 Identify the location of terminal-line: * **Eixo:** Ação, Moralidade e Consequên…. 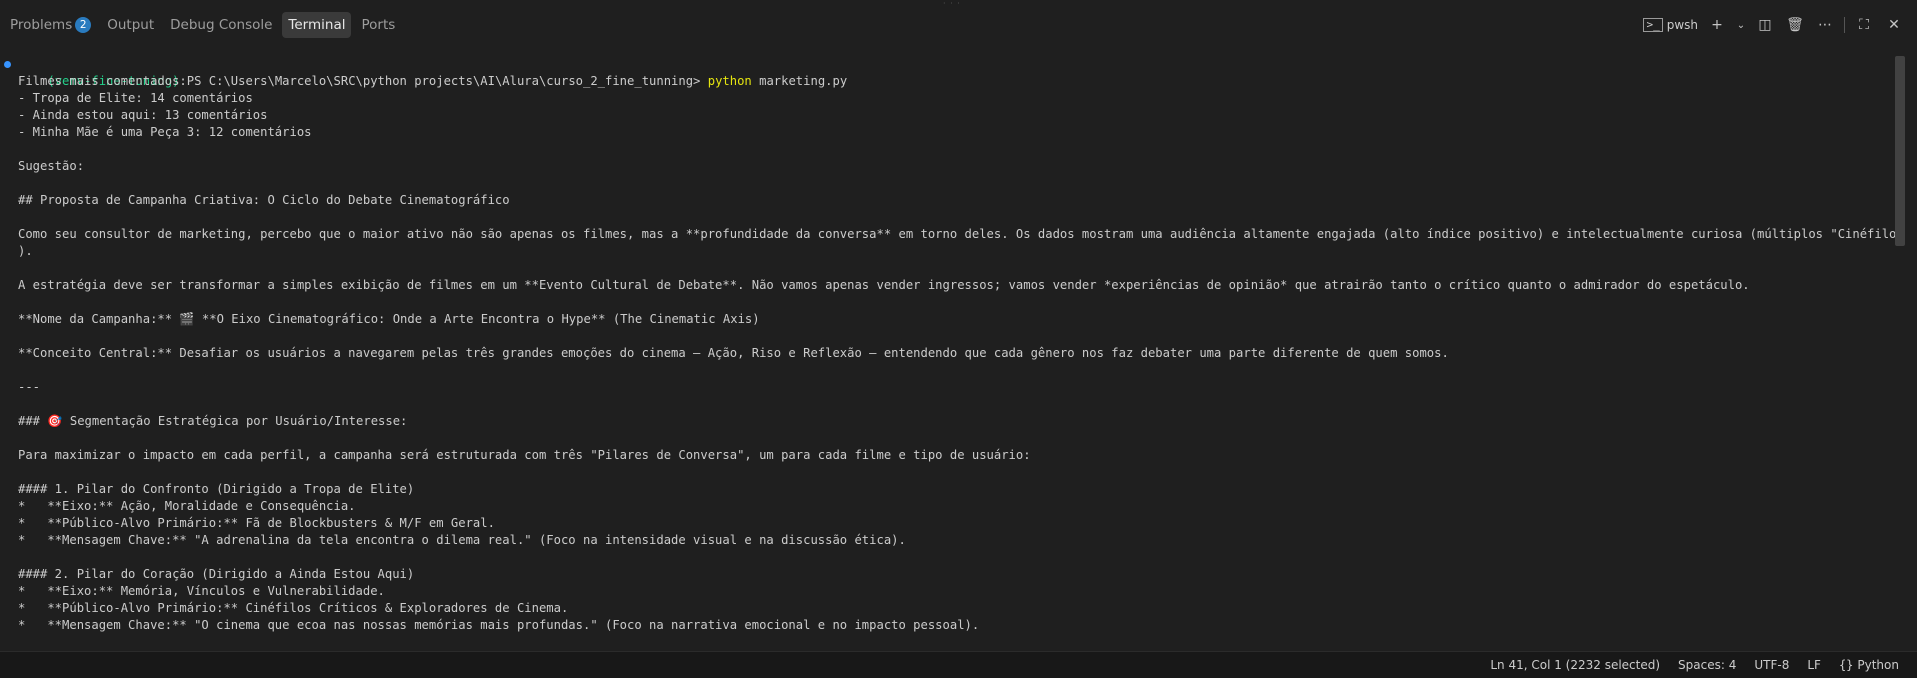
(187, 506).